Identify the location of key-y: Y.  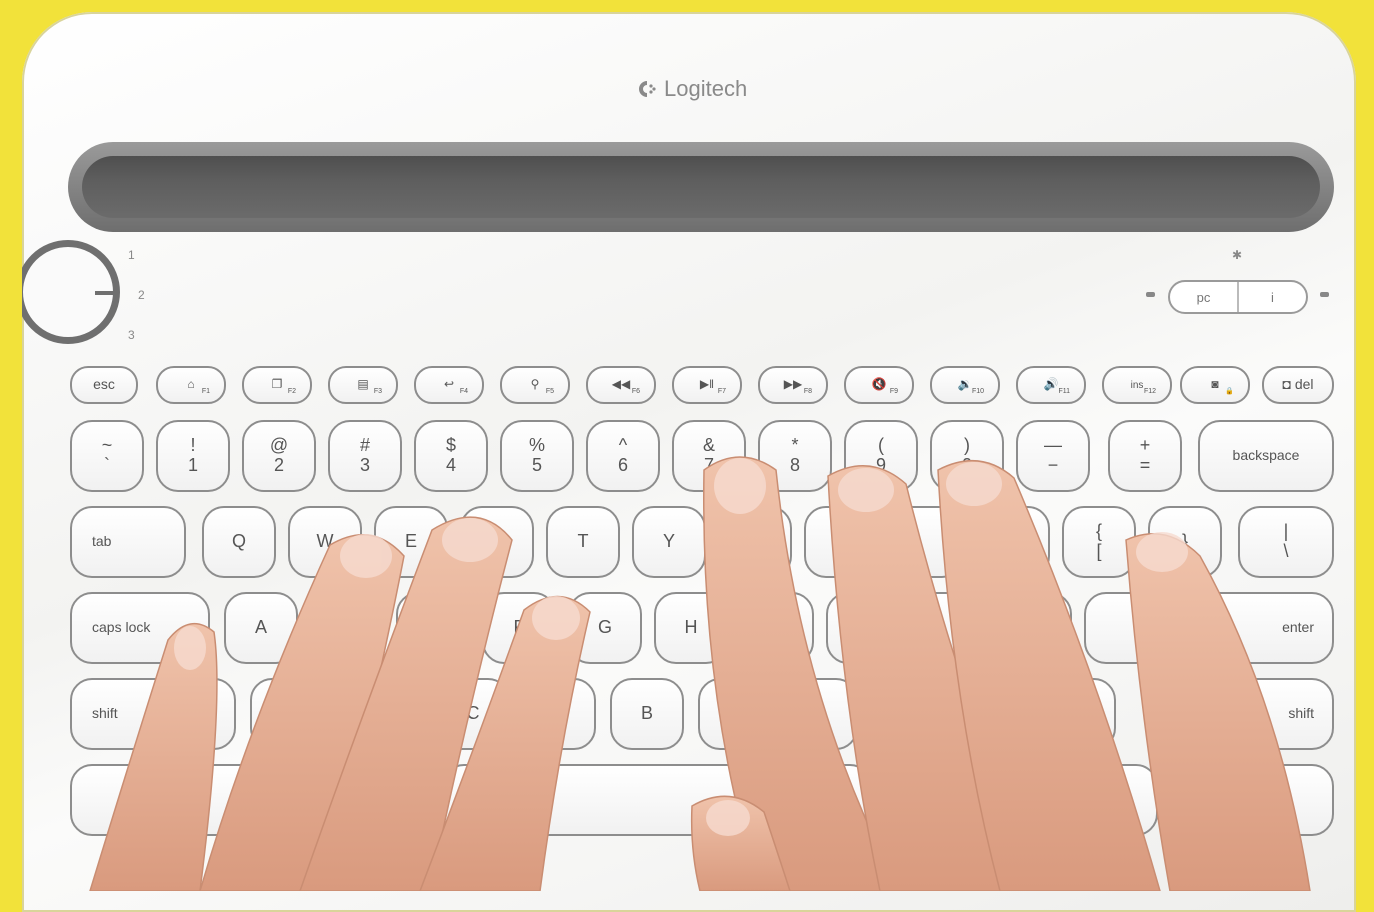
(669, 542).